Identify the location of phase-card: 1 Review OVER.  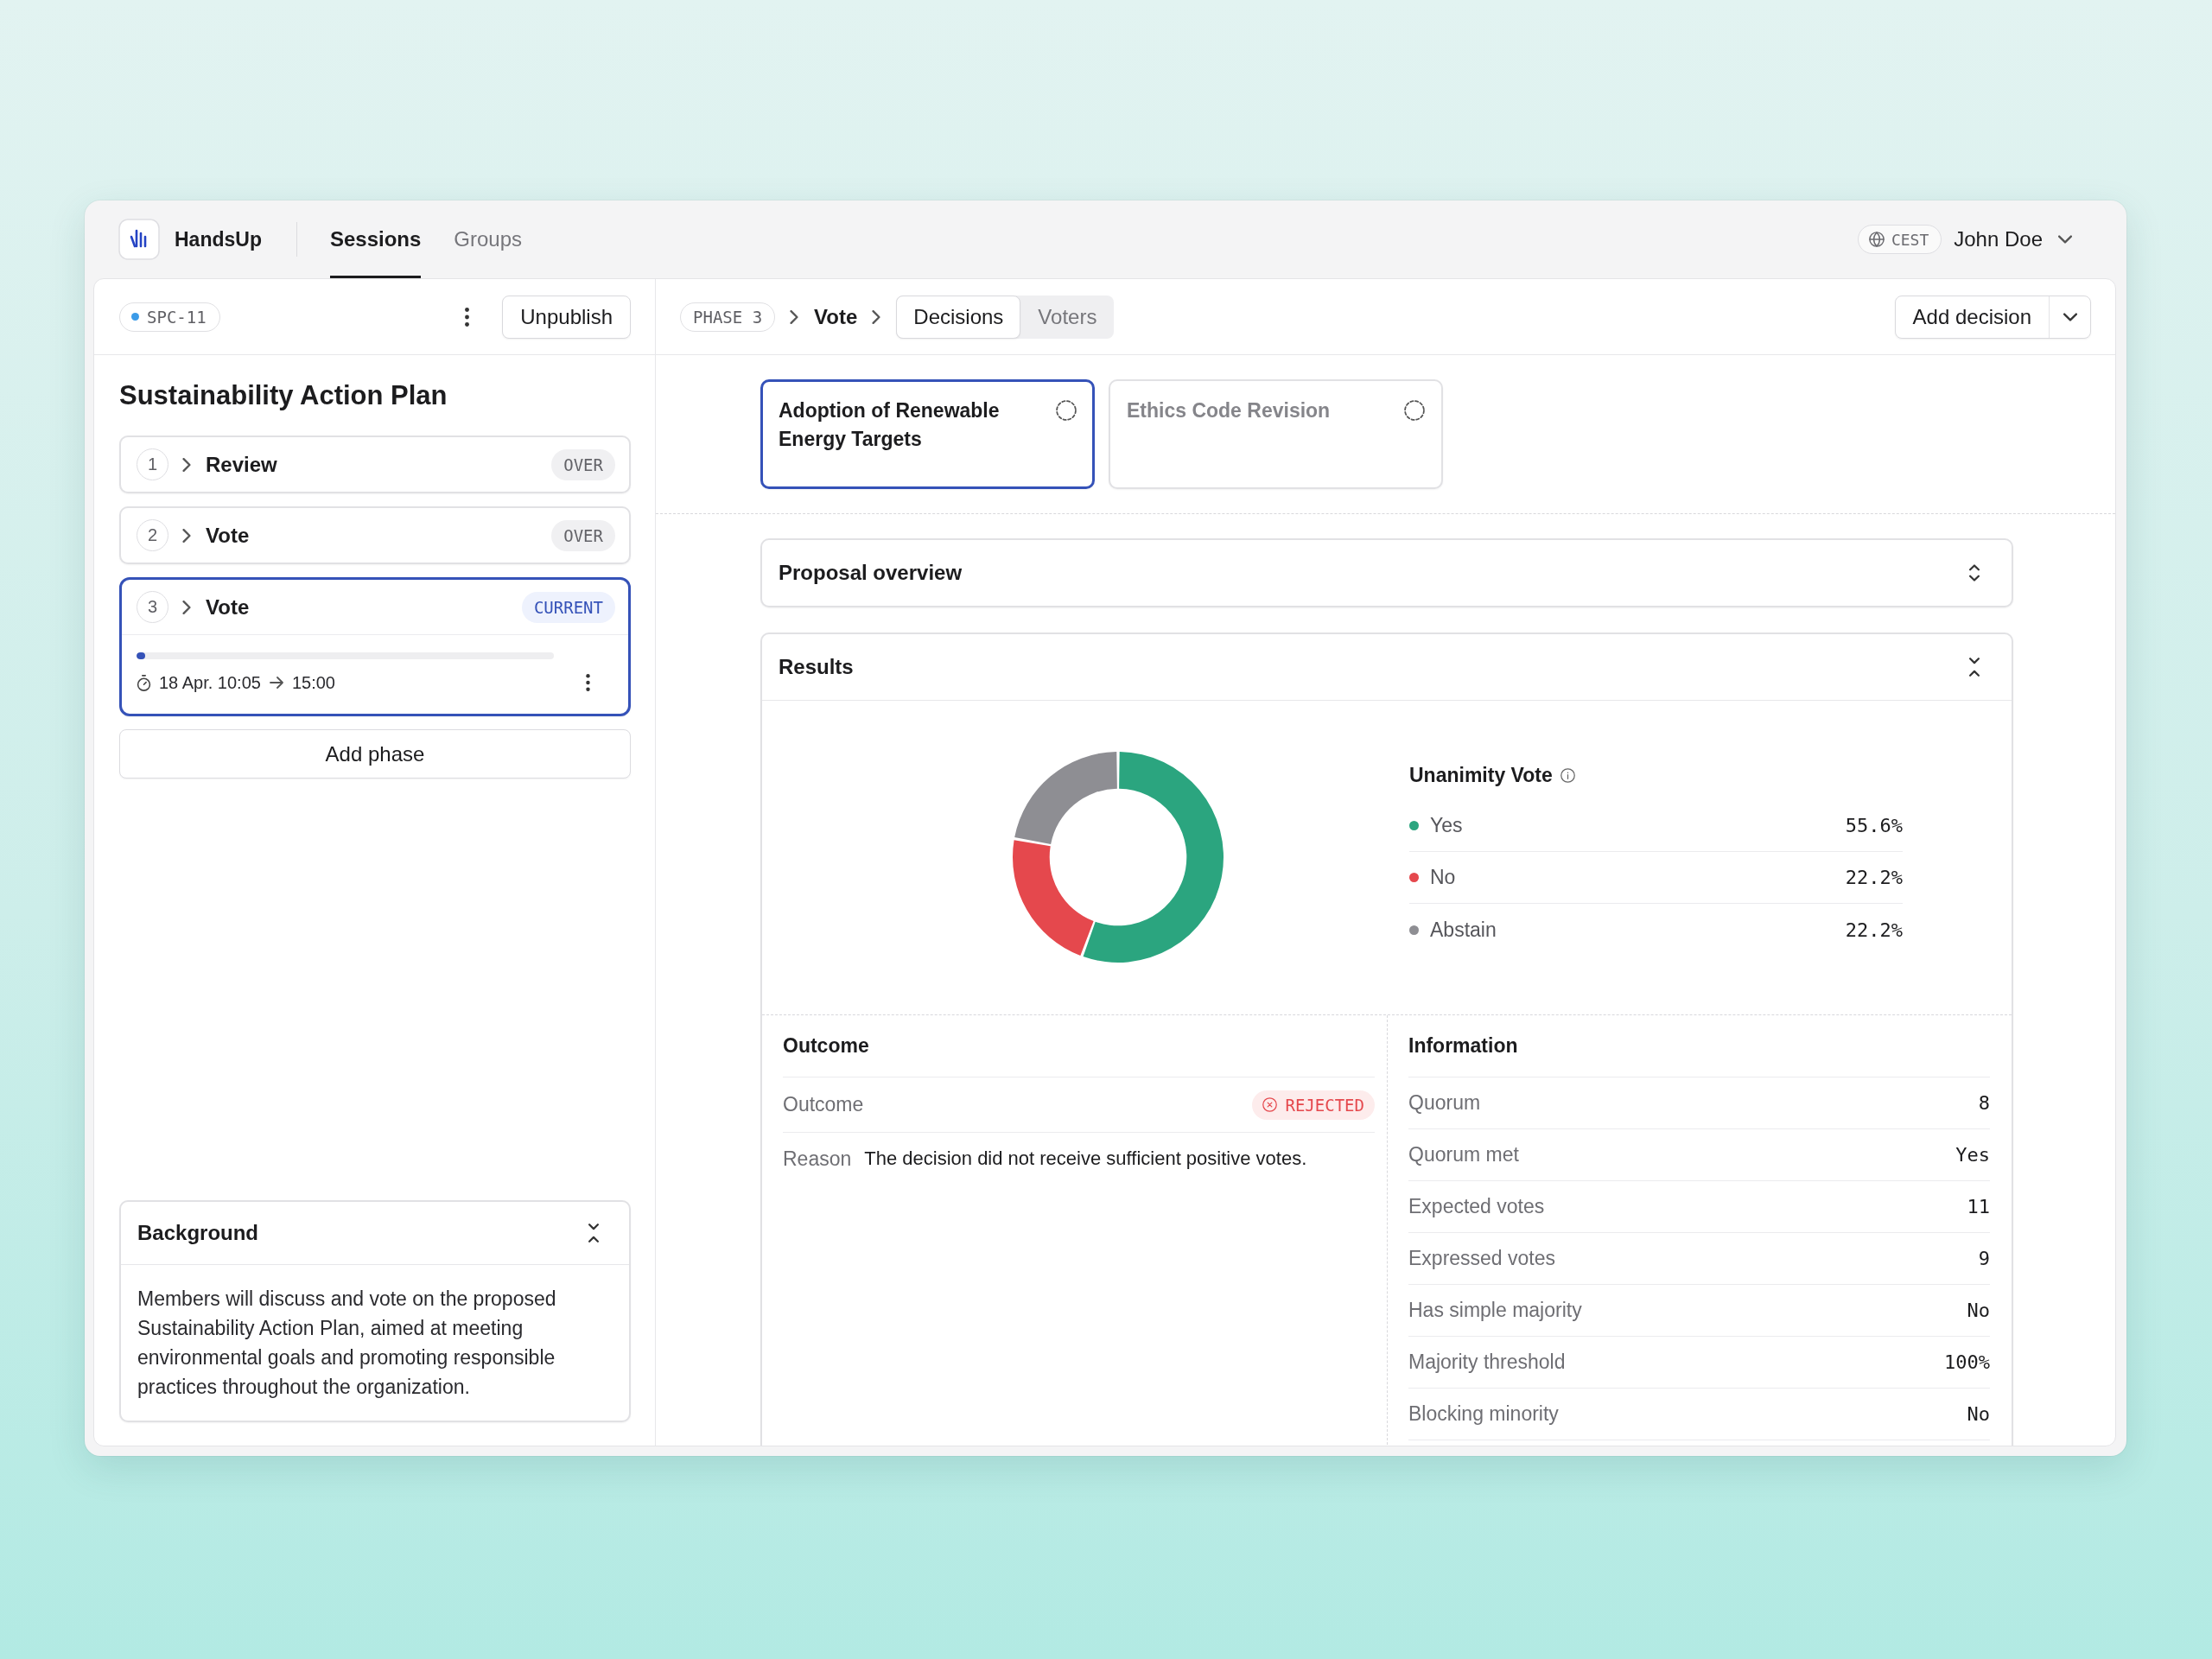
(375, 464).